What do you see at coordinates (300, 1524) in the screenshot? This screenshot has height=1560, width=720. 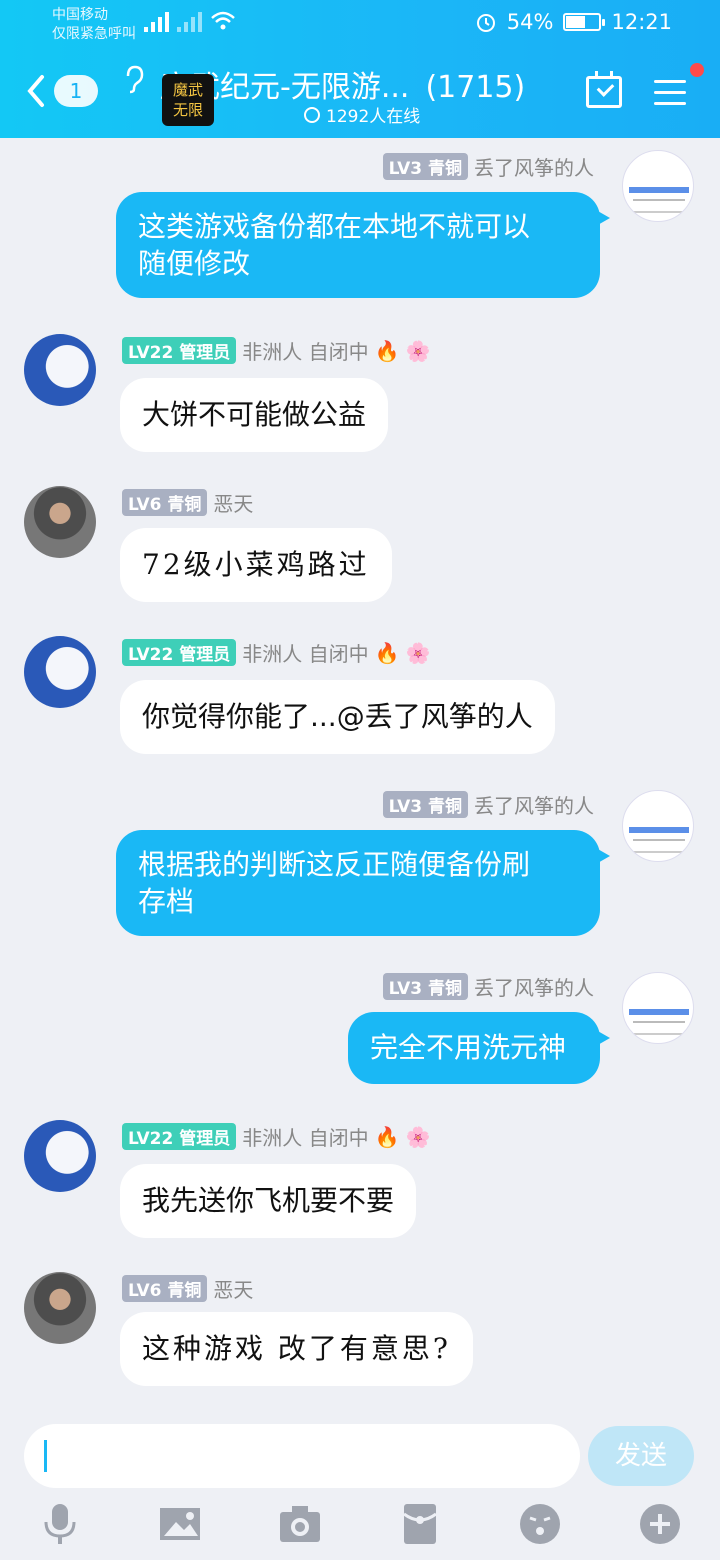 I see `camera-icon` at bounding box center [300, 1524].